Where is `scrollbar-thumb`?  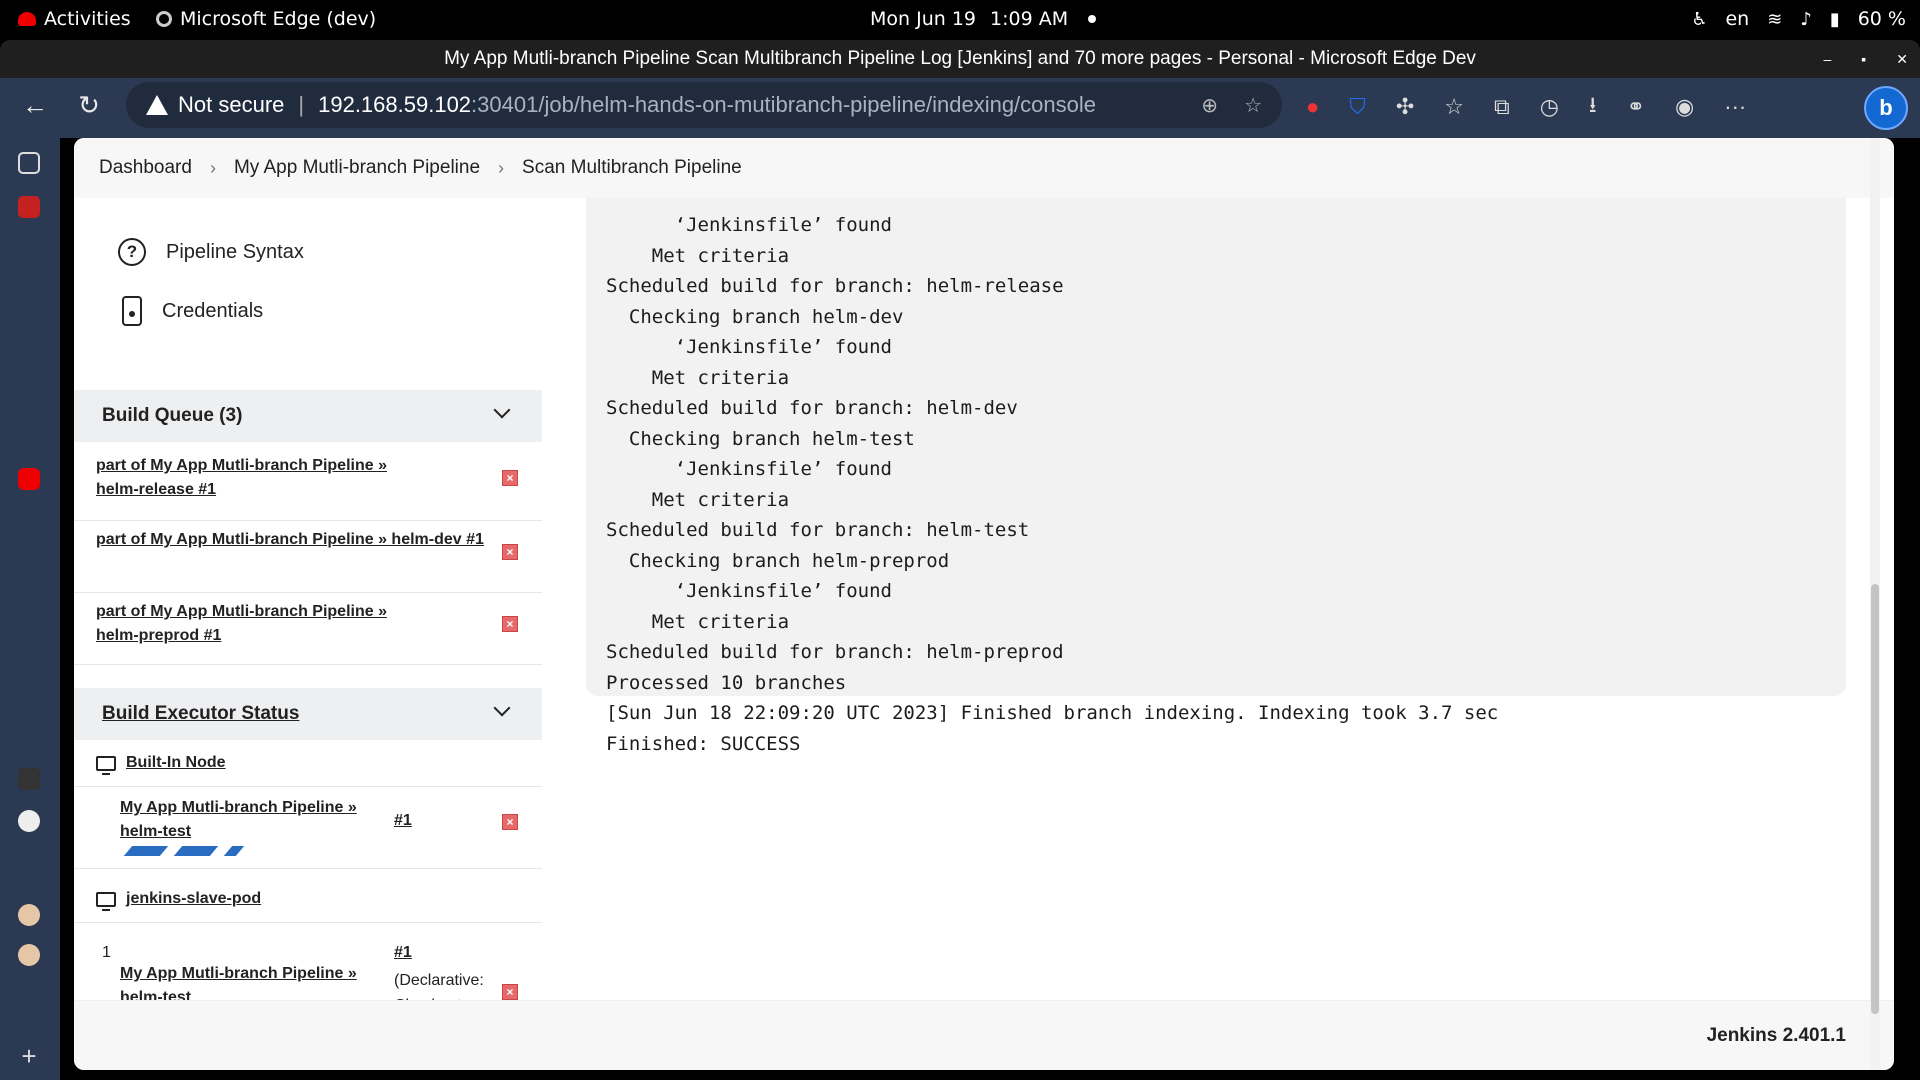 scrollbar-thumb is located at coordinates (1875, 799).